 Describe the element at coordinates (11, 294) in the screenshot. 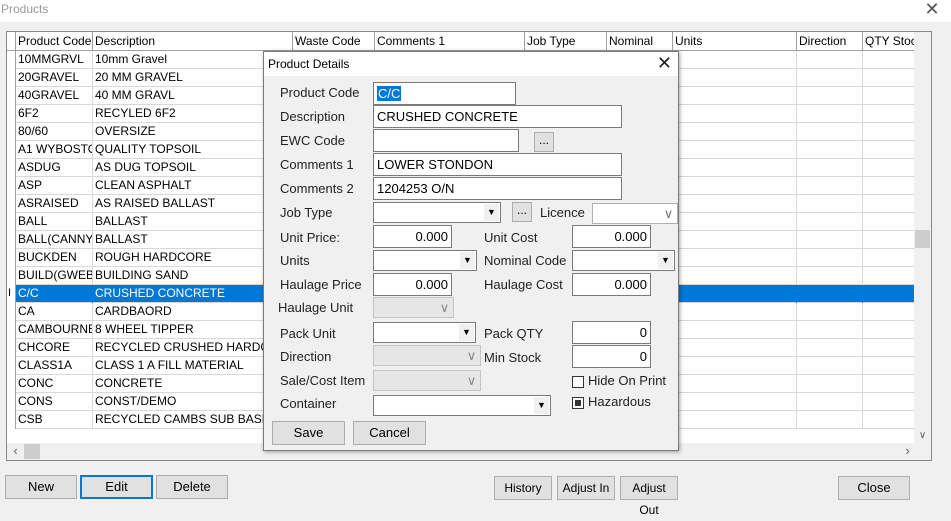

I see `row-indicator: I` at that location.